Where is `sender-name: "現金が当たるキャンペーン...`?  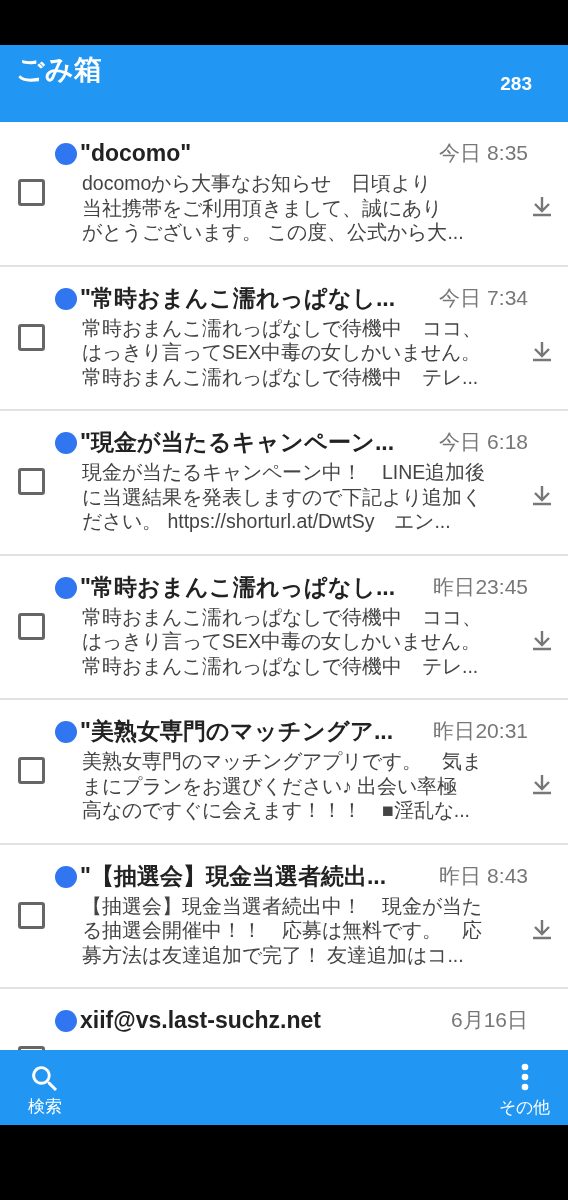
sender-name: "現金が当たるキャンペーン... is located at coordinates (237, 442).